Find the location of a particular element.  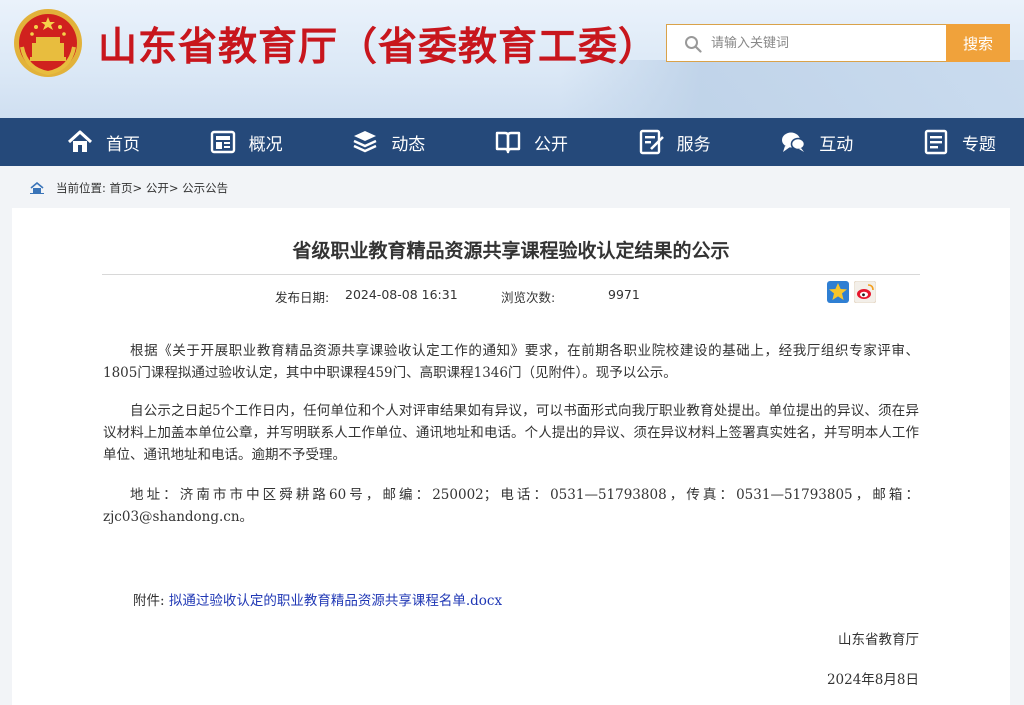

qzone-icon is located at coordinates (838, 292).